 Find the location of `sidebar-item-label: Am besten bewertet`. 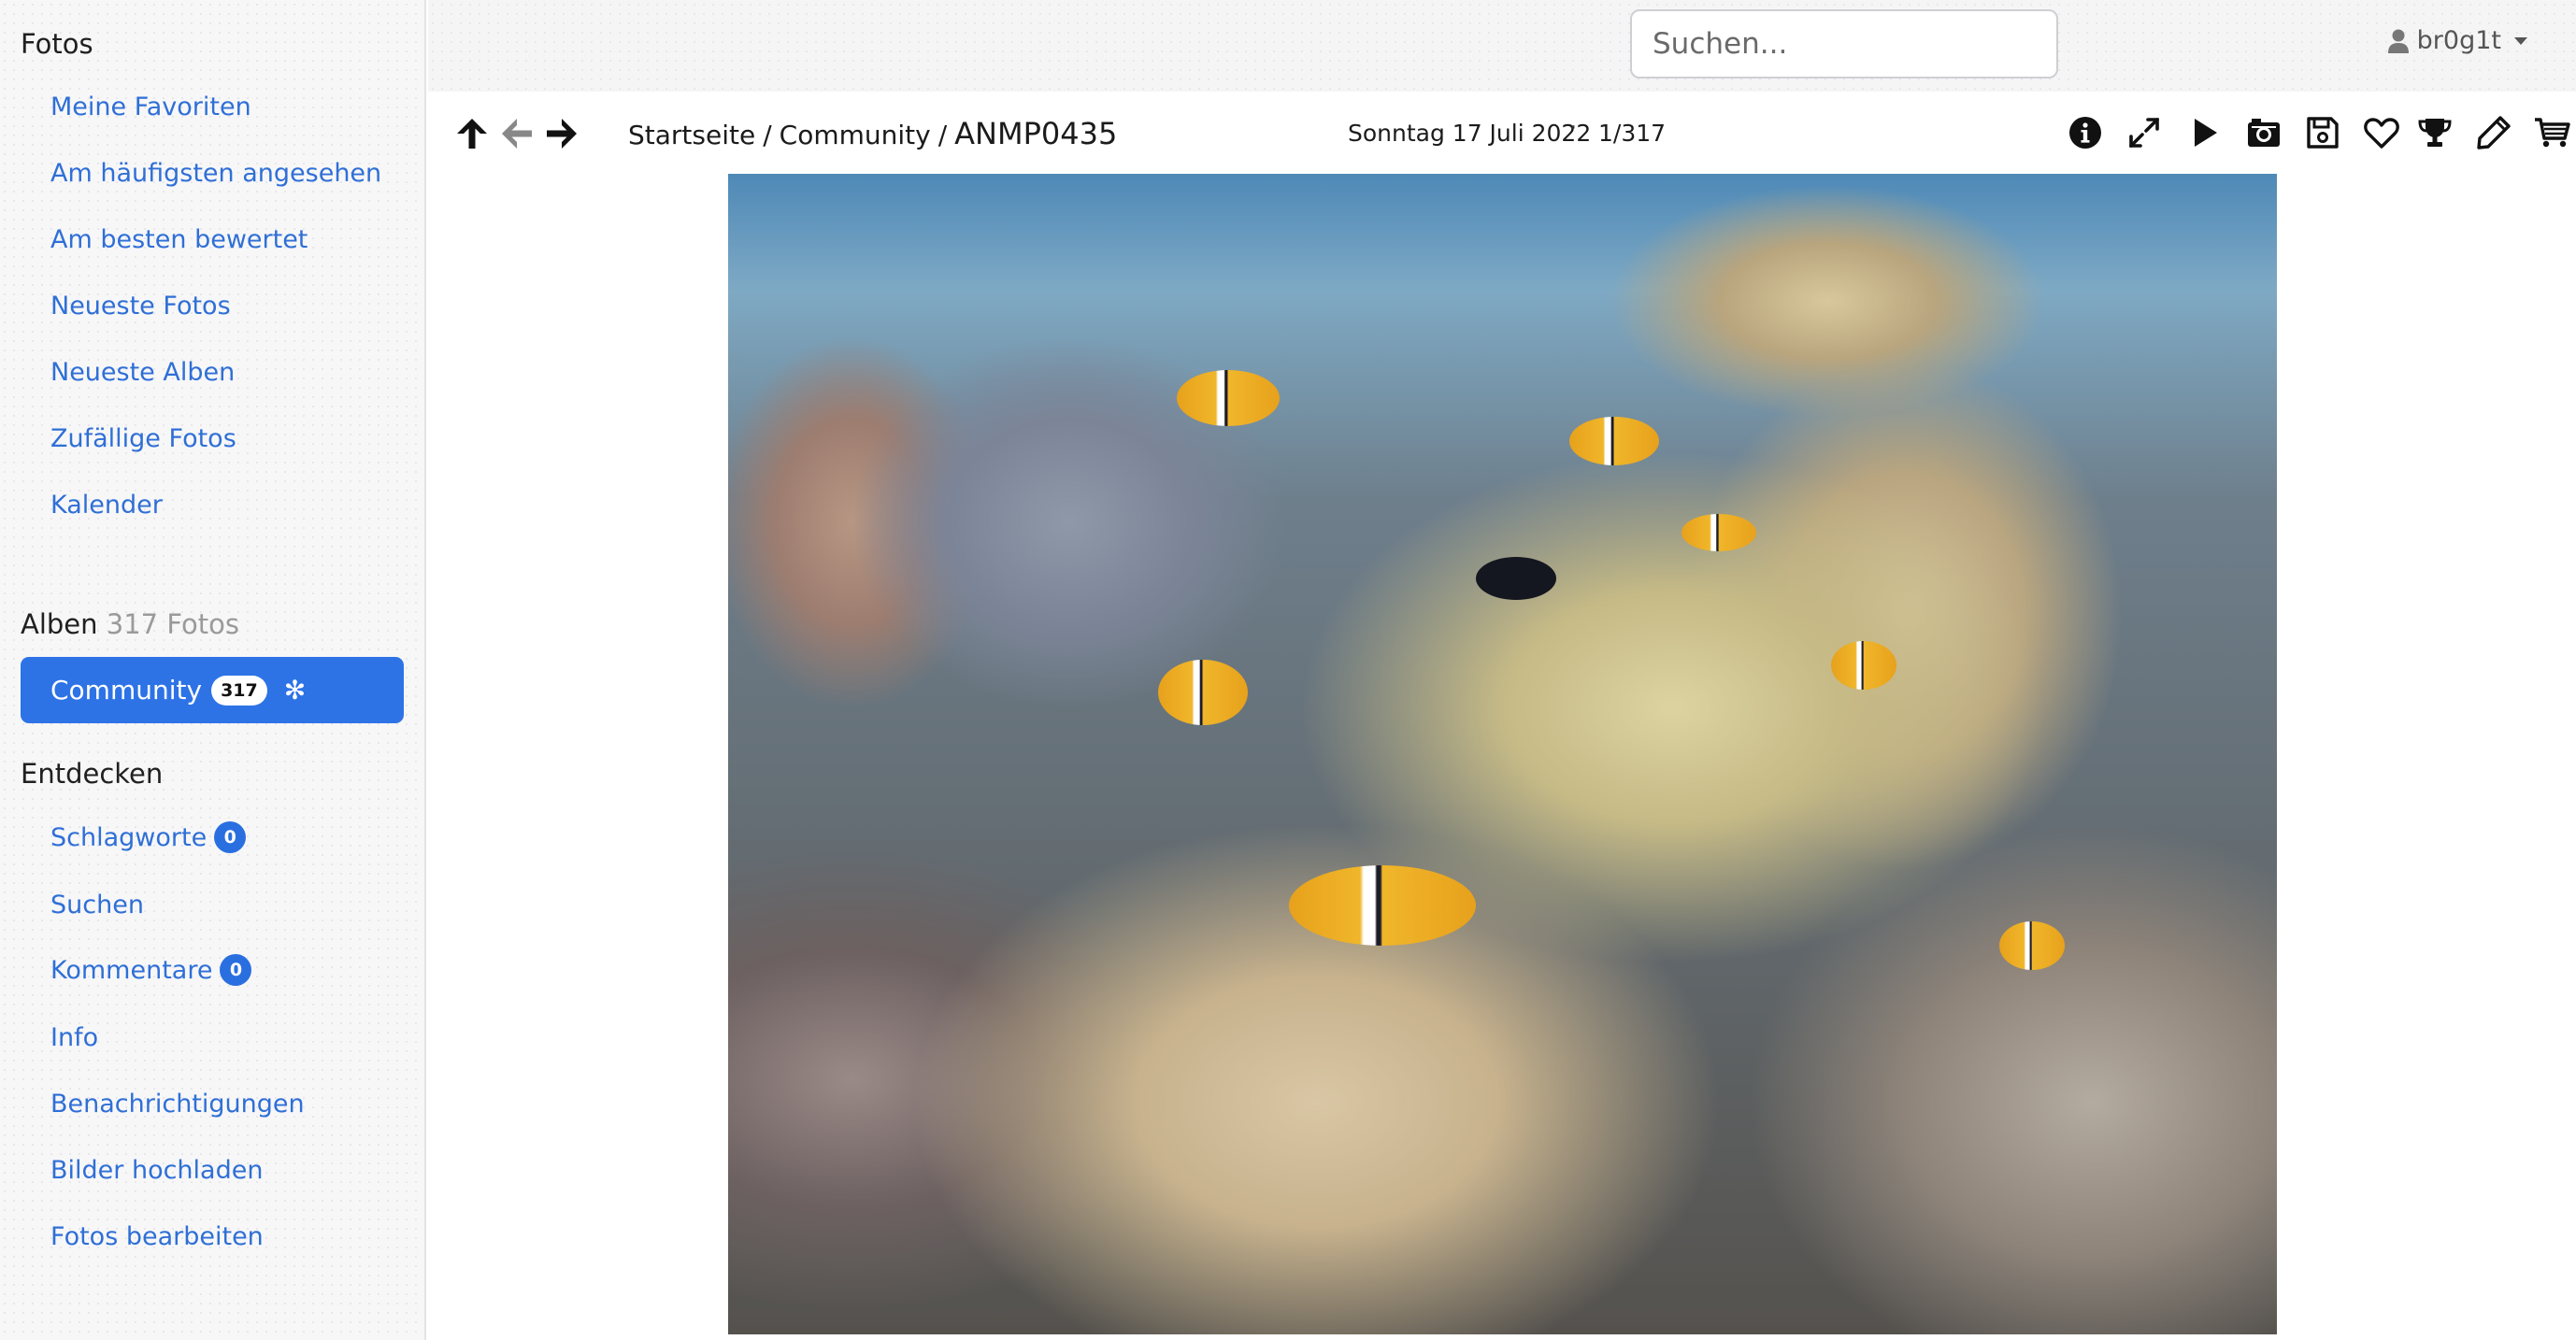

sidebar-item-label: Am besten bewertet is located at coordinates (179, 239).